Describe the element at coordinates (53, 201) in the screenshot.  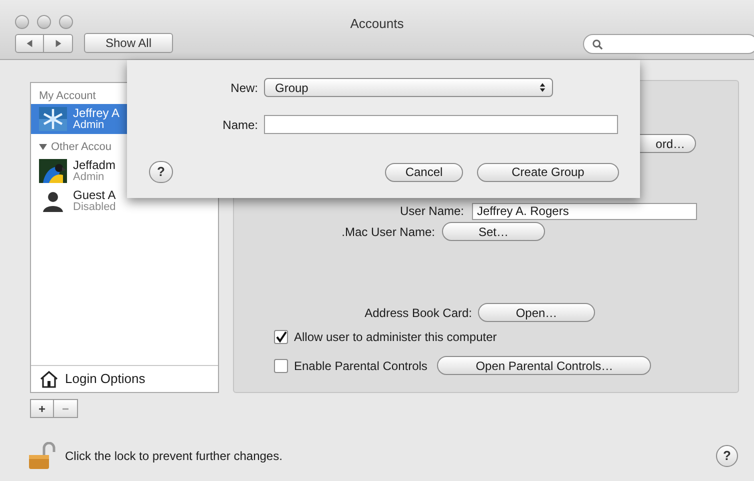
I see `person-icon` at that location.